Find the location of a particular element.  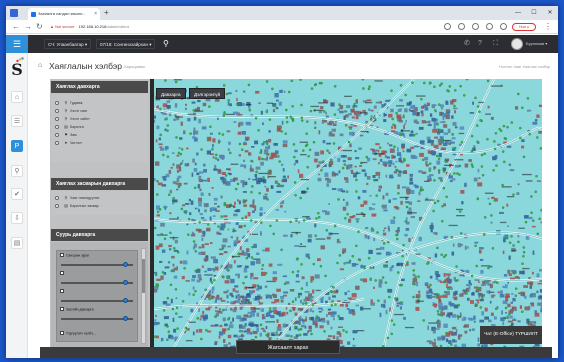

maximize-button: ☐ is located at coordinates (534, 13).